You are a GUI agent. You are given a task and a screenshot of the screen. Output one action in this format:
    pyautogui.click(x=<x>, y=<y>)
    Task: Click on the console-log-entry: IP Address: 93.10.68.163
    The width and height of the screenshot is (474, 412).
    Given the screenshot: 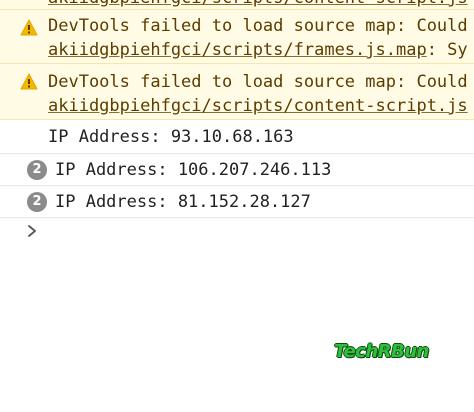 What is the action you would take?
    pyautogui.click(x=237, y=137)
    